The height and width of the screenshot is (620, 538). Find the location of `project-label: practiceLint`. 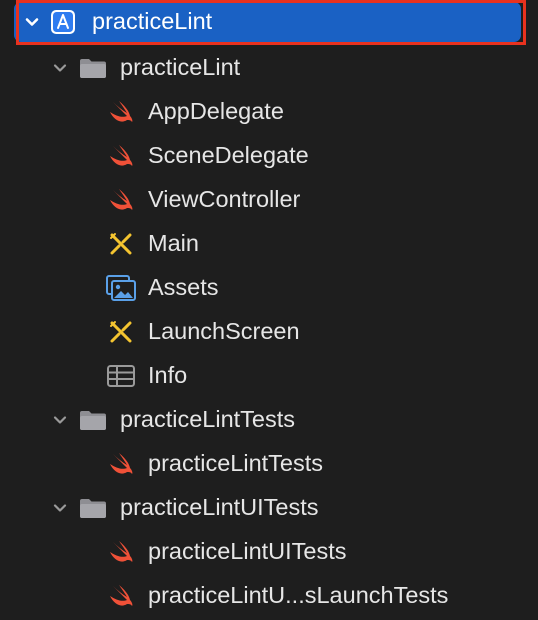

project-label: practiceLint is located at coordinates (152, 21).